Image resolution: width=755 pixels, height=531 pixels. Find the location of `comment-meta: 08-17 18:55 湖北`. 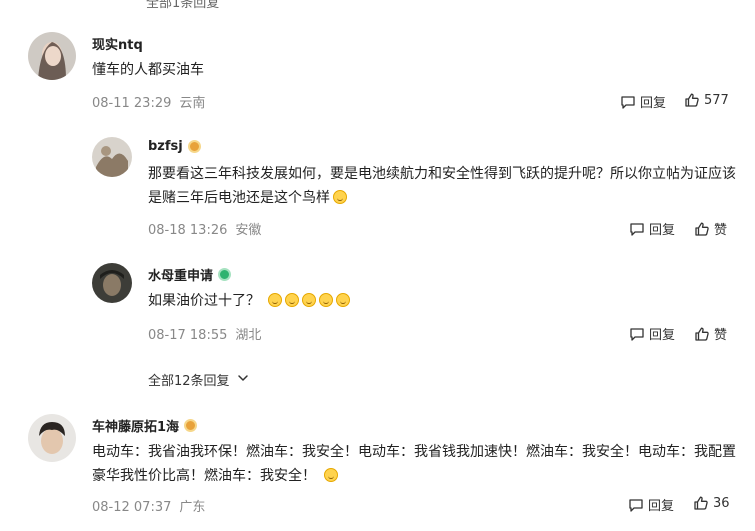

comment-meta: 08-17 18:55 湖北 is located at coordinates (204, 333).